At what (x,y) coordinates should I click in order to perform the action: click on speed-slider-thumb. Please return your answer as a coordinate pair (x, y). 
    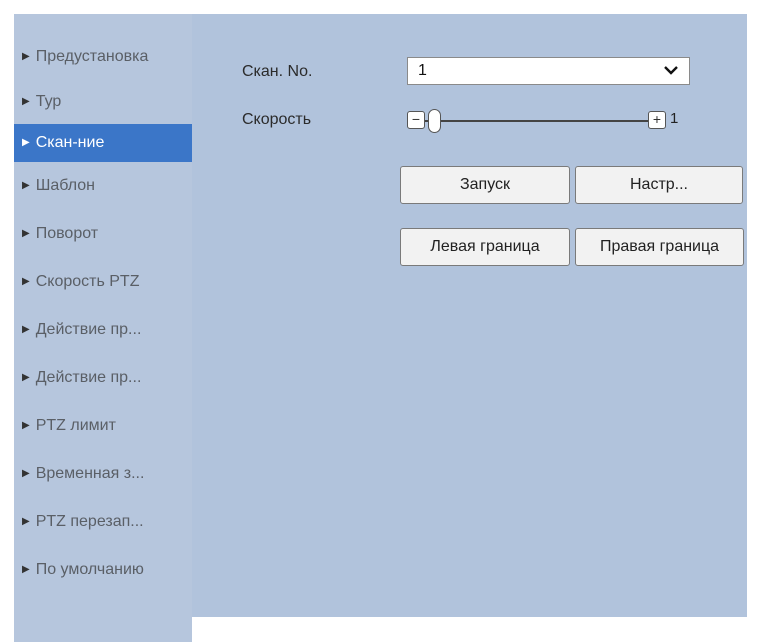
    Looking at the image, I should click on (434, 121).